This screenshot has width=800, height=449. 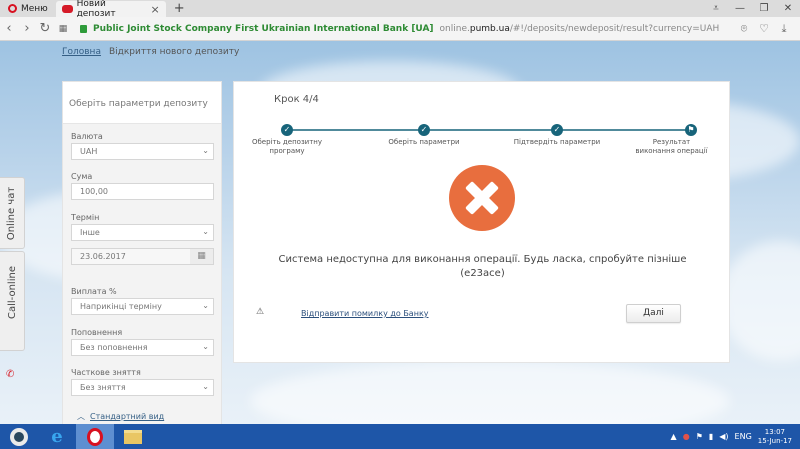 What do you see at coordinates (12, 292) in the screenshot?
I see `call-online-label: Call-online` at bounding box center [12, 292].